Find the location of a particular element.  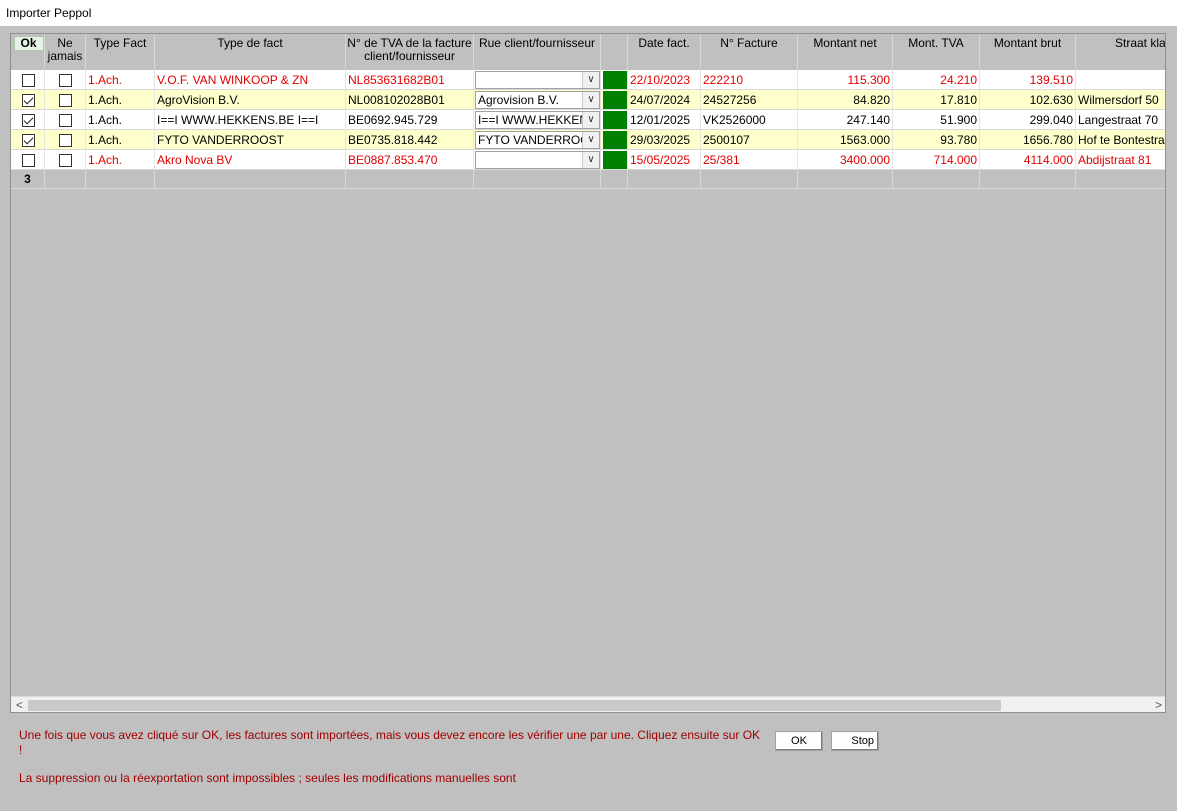

vat-amount-cell: 714.000 is located at coordinates (936, 160).